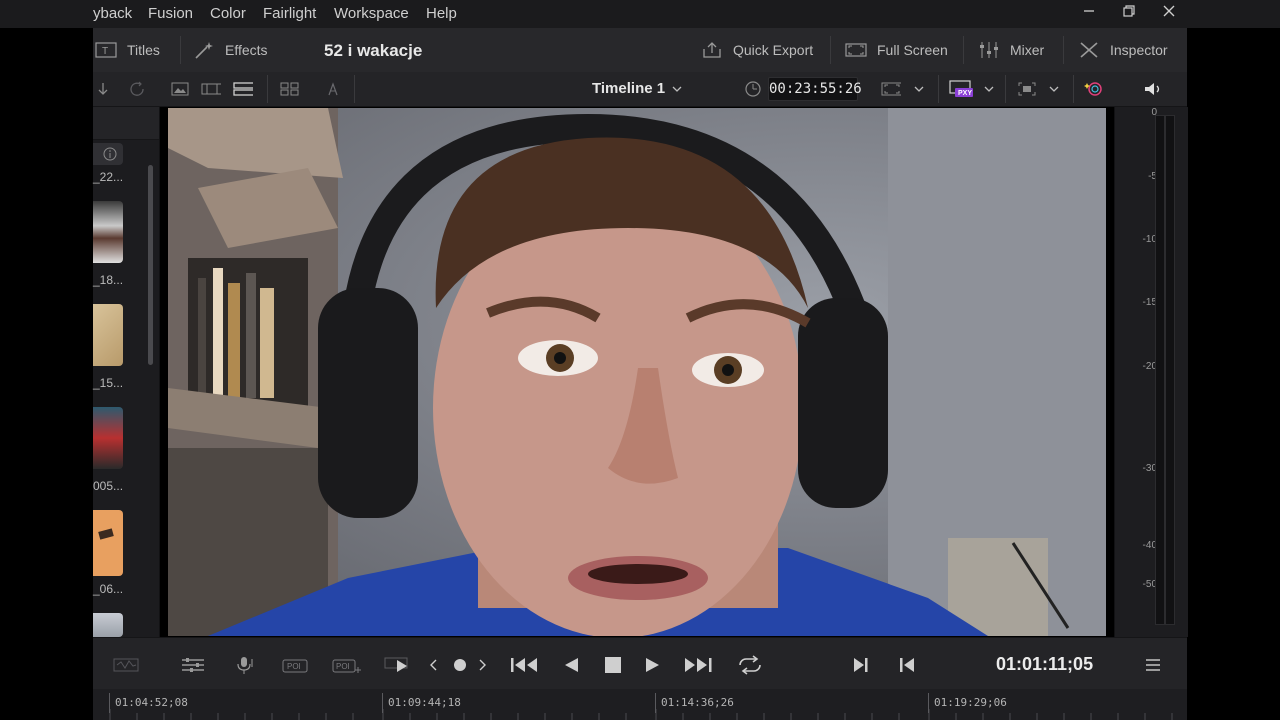  I want to click on viewer-timecode: 00:23:55:26, so click(815, 89).